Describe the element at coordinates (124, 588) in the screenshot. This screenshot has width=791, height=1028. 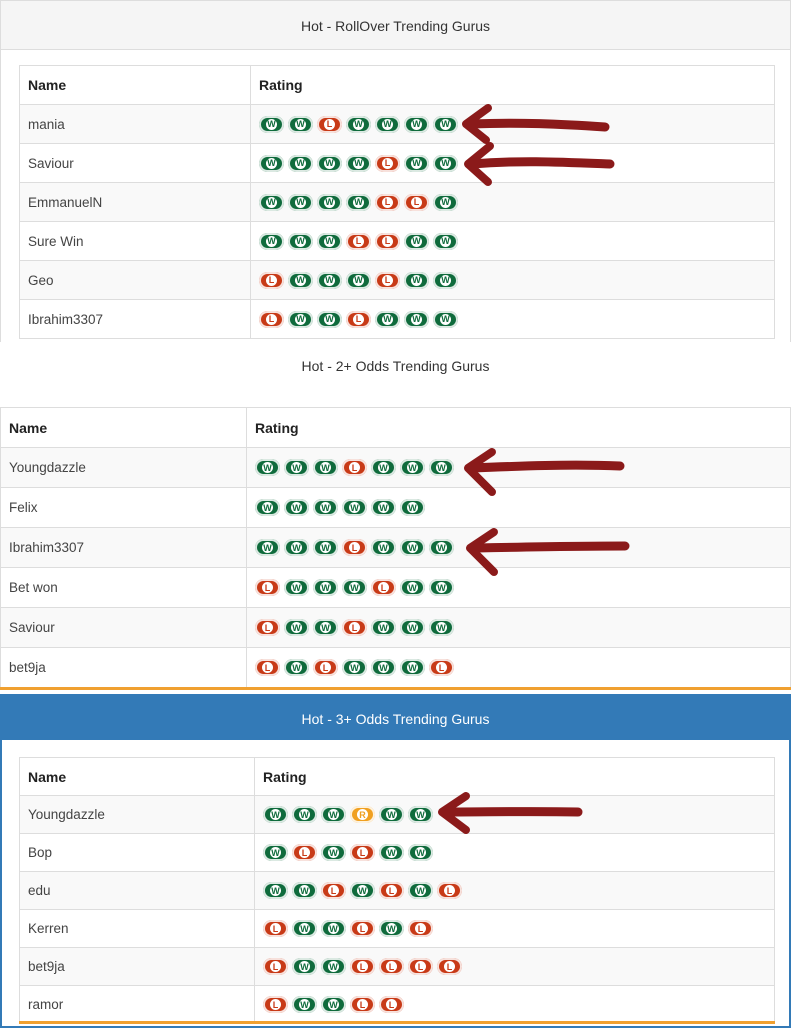
I see `guru-name: Bet won` at that location.